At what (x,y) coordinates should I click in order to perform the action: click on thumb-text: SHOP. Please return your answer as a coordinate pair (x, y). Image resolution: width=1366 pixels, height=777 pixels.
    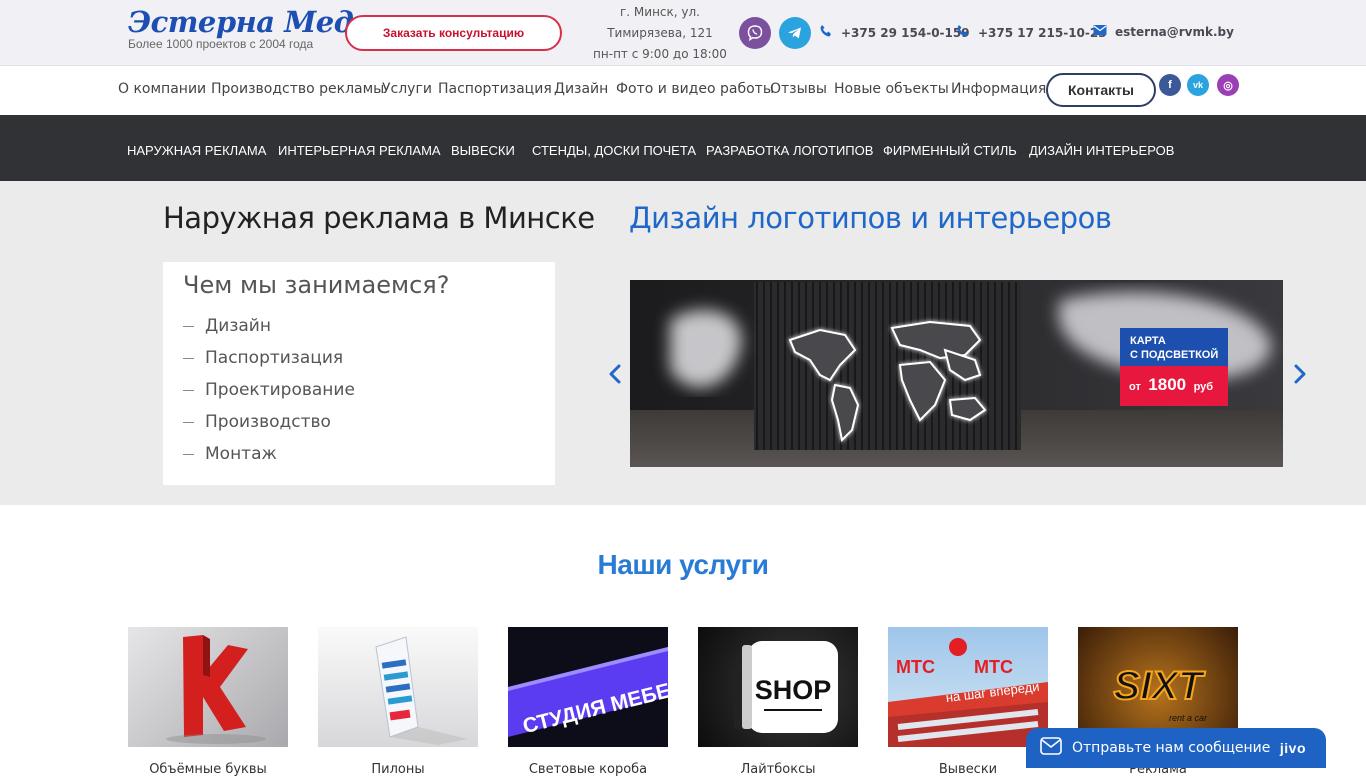
    Looking at the image, I should click on (793, 690).